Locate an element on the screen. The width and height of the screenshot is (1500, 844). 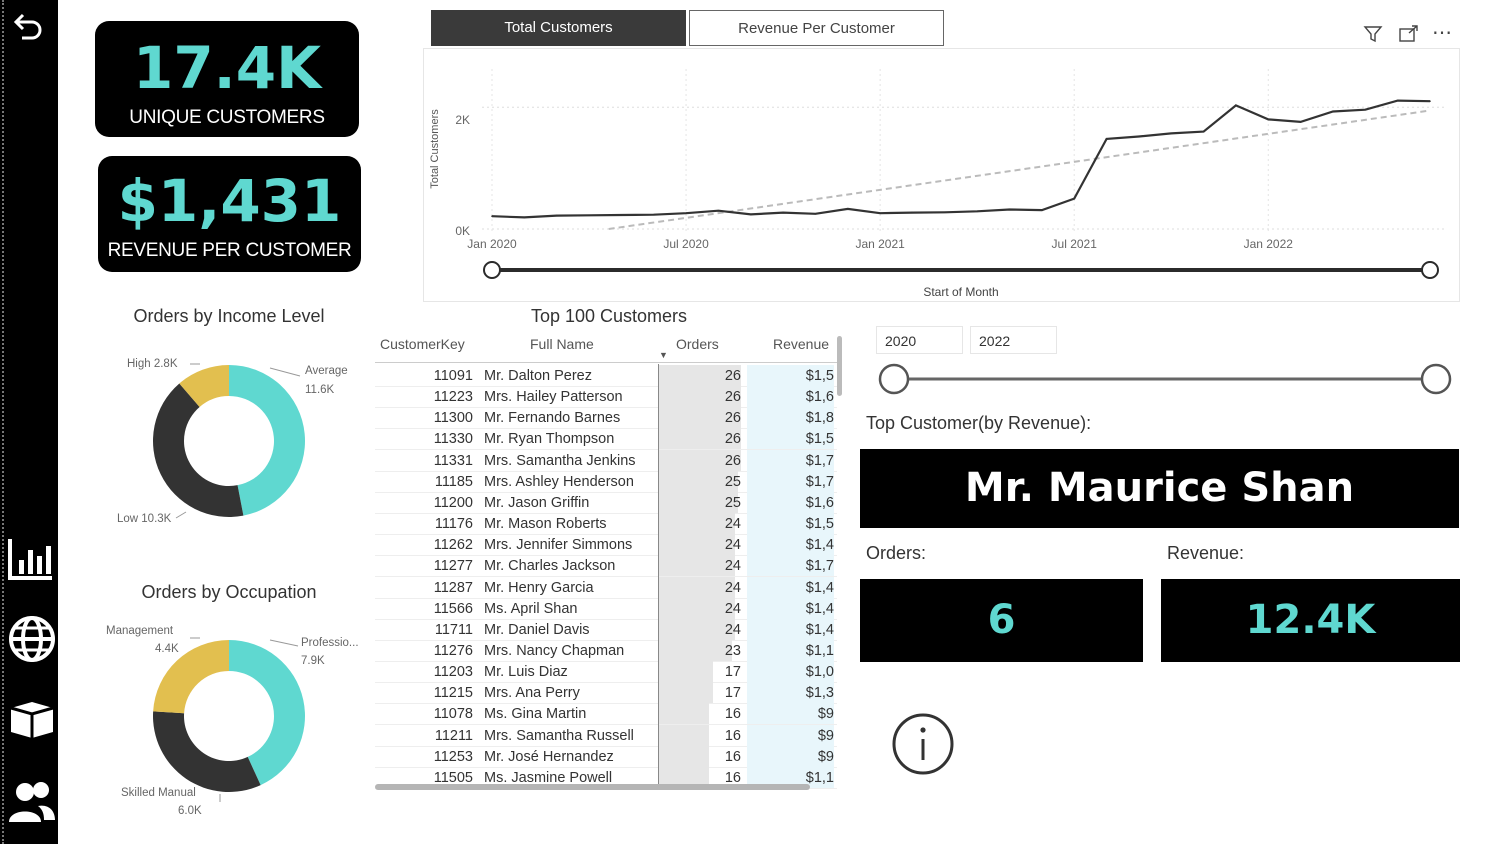
x-tick-label: Jul 2020 is located at coordinates (686, 244).